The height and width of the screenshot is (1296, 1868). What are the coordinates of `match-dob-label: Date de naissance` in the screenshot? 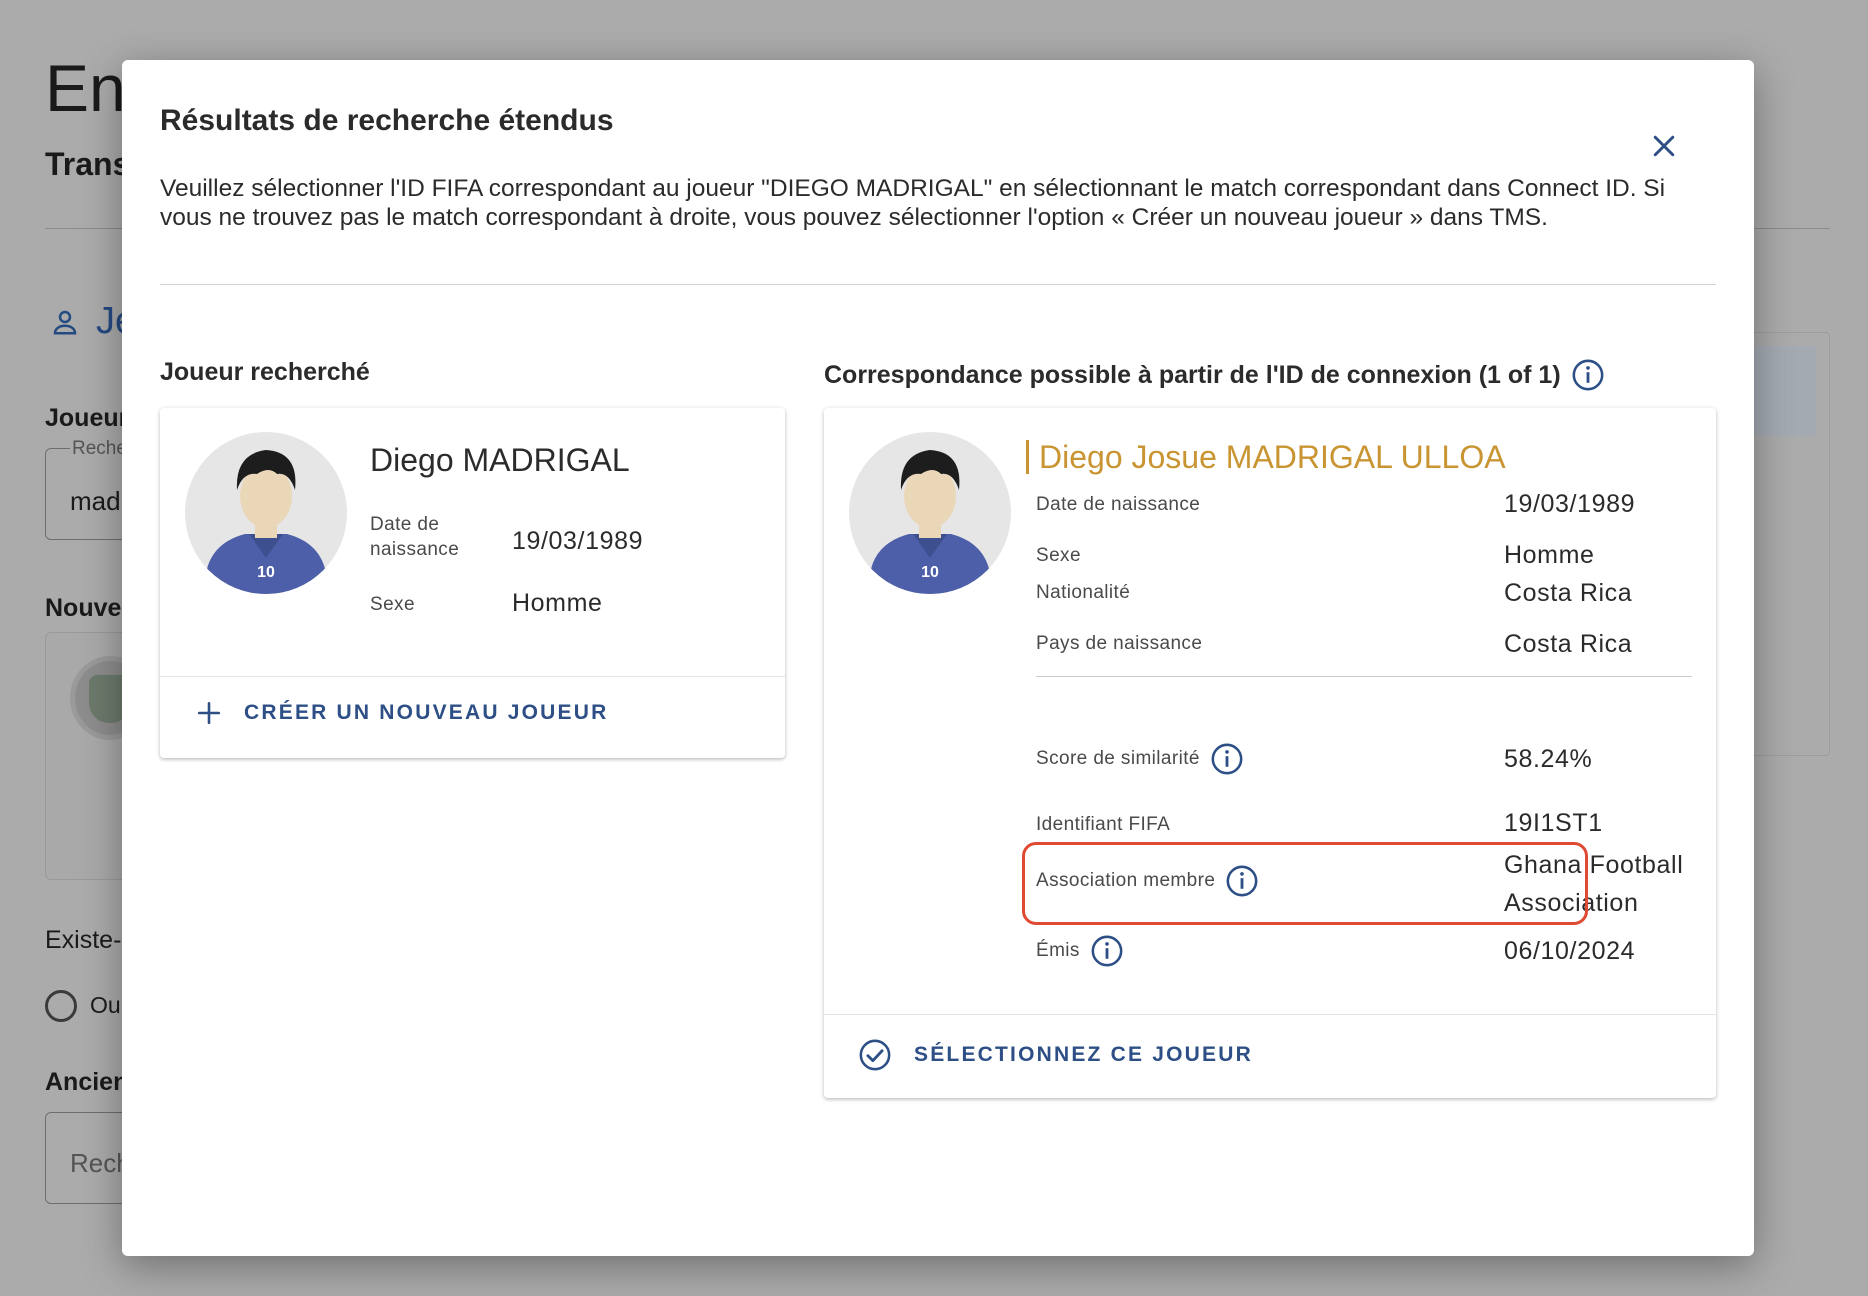 It's located at (1118, 504).